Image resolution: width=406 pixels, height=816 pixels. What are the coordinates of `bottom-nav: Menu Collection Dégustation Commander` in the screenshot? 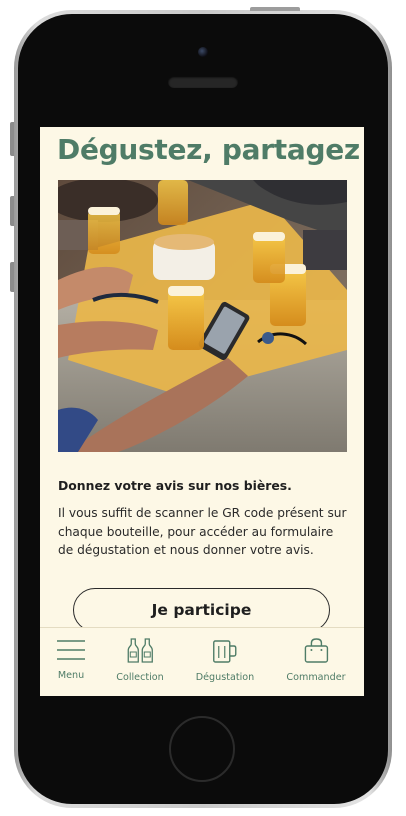 It's located at (202, 661).